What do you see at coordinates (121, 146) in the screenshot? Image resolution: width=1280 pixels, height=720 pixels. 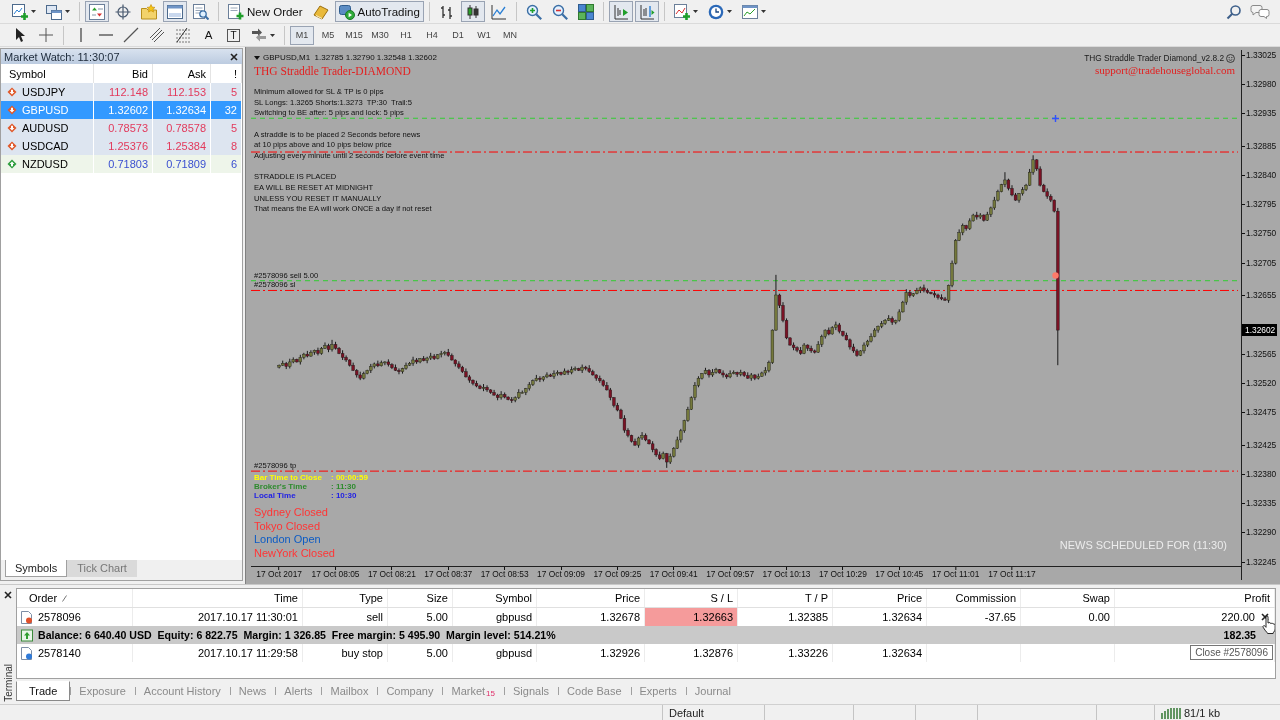 I see `quote-row: USDCAD 1.25376 1.25384 8` at bounding box center [121, 146].